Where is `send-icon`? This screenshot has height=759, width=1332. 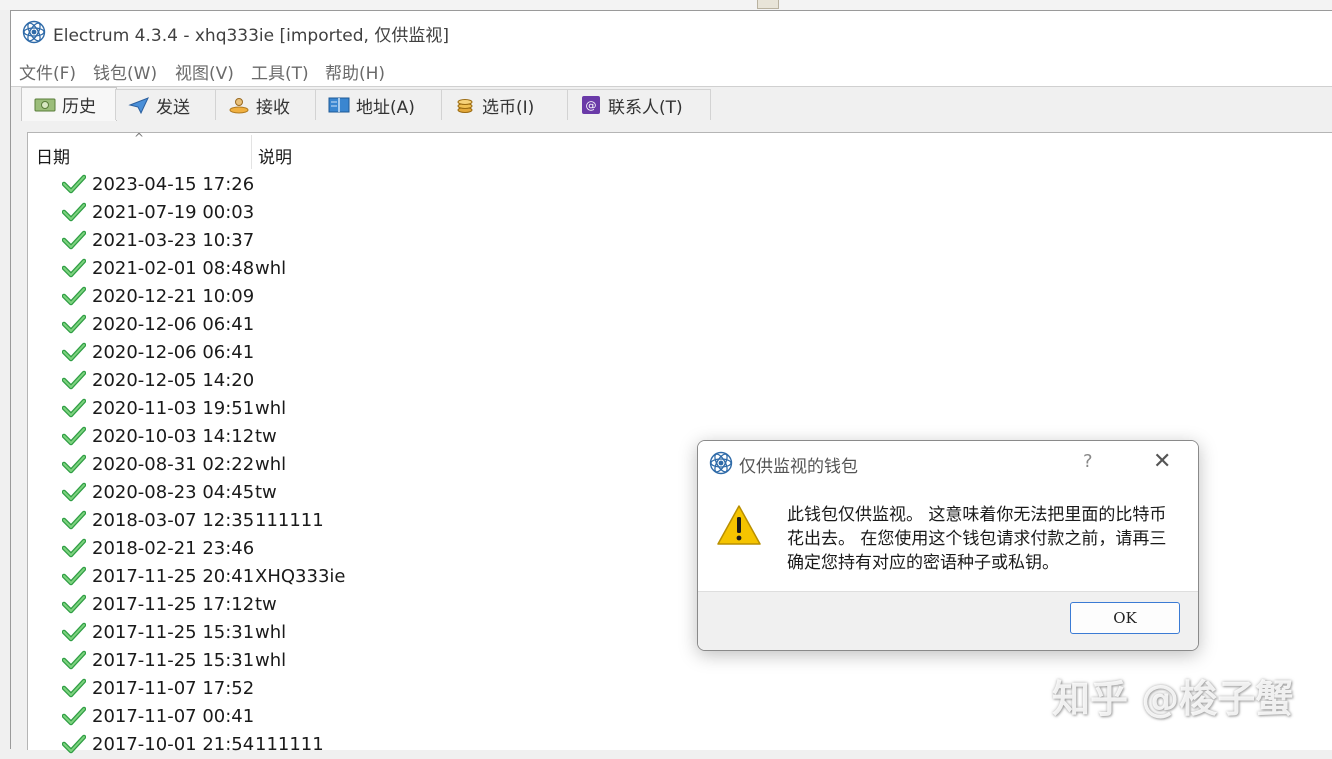 send-icon is located at coordinates (138, 105).